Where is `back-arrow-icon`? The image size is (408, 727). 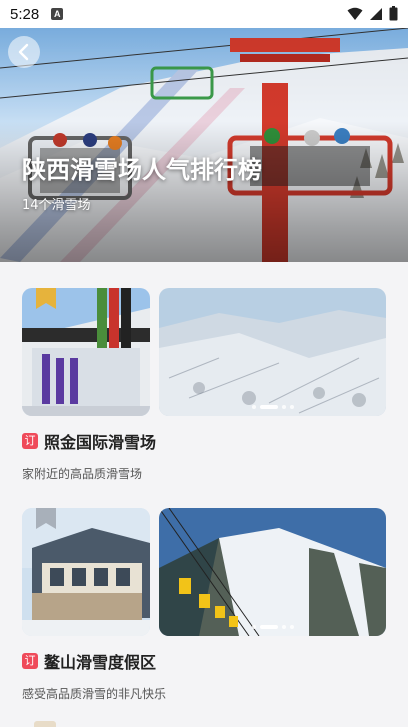
back-arrow-icon is located at coordinates (23, 52).